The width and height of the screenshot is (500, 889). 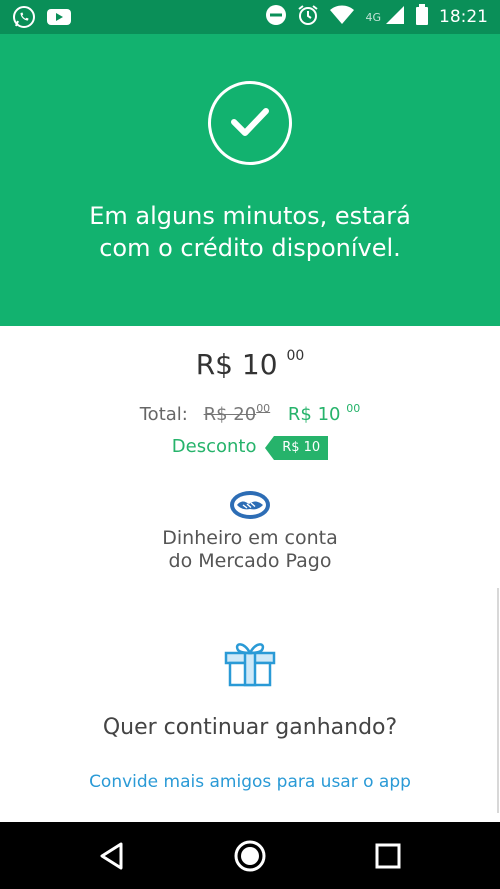 I want to click on battery-icon, so click(x=422, y=17).